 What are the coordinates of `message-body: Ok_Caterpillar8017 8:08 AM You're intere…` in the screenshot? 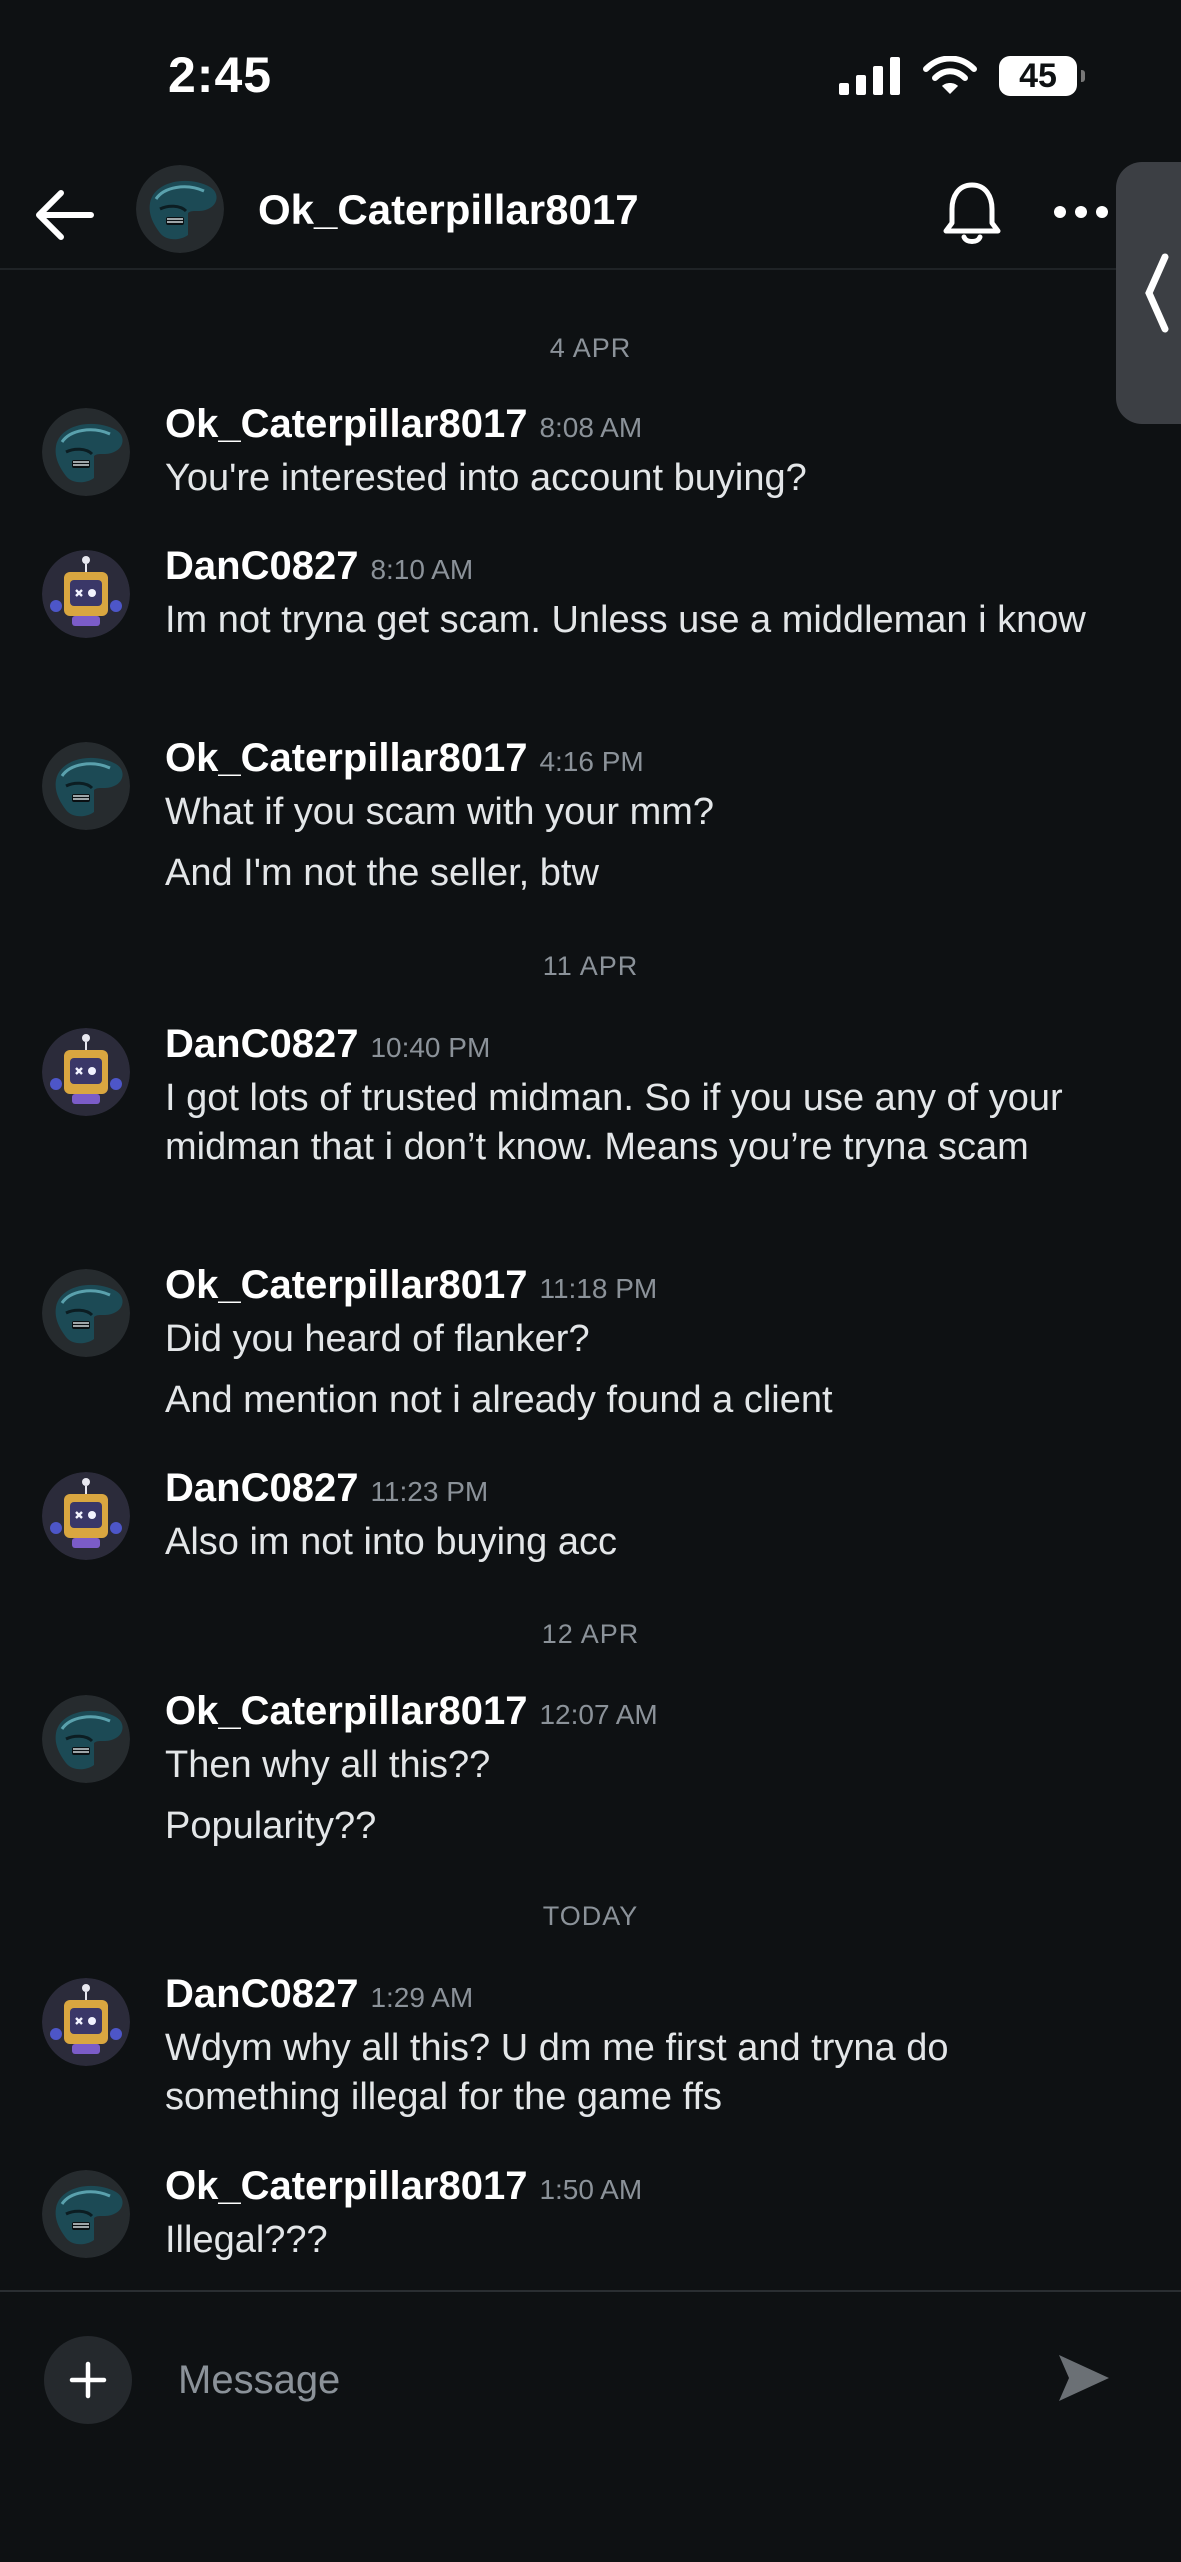 It's located at (645, 452).